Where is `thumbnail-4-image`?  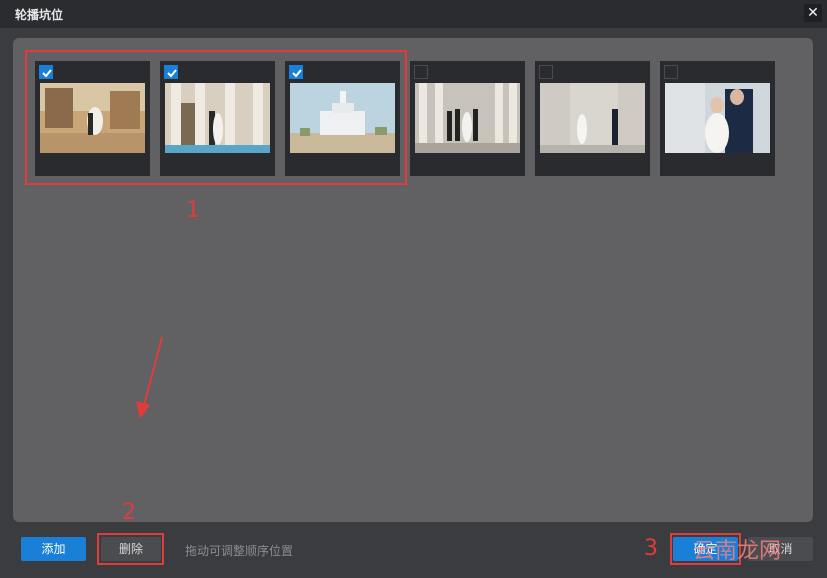 thumbnail-4-image is located at coordinates (467, 118).